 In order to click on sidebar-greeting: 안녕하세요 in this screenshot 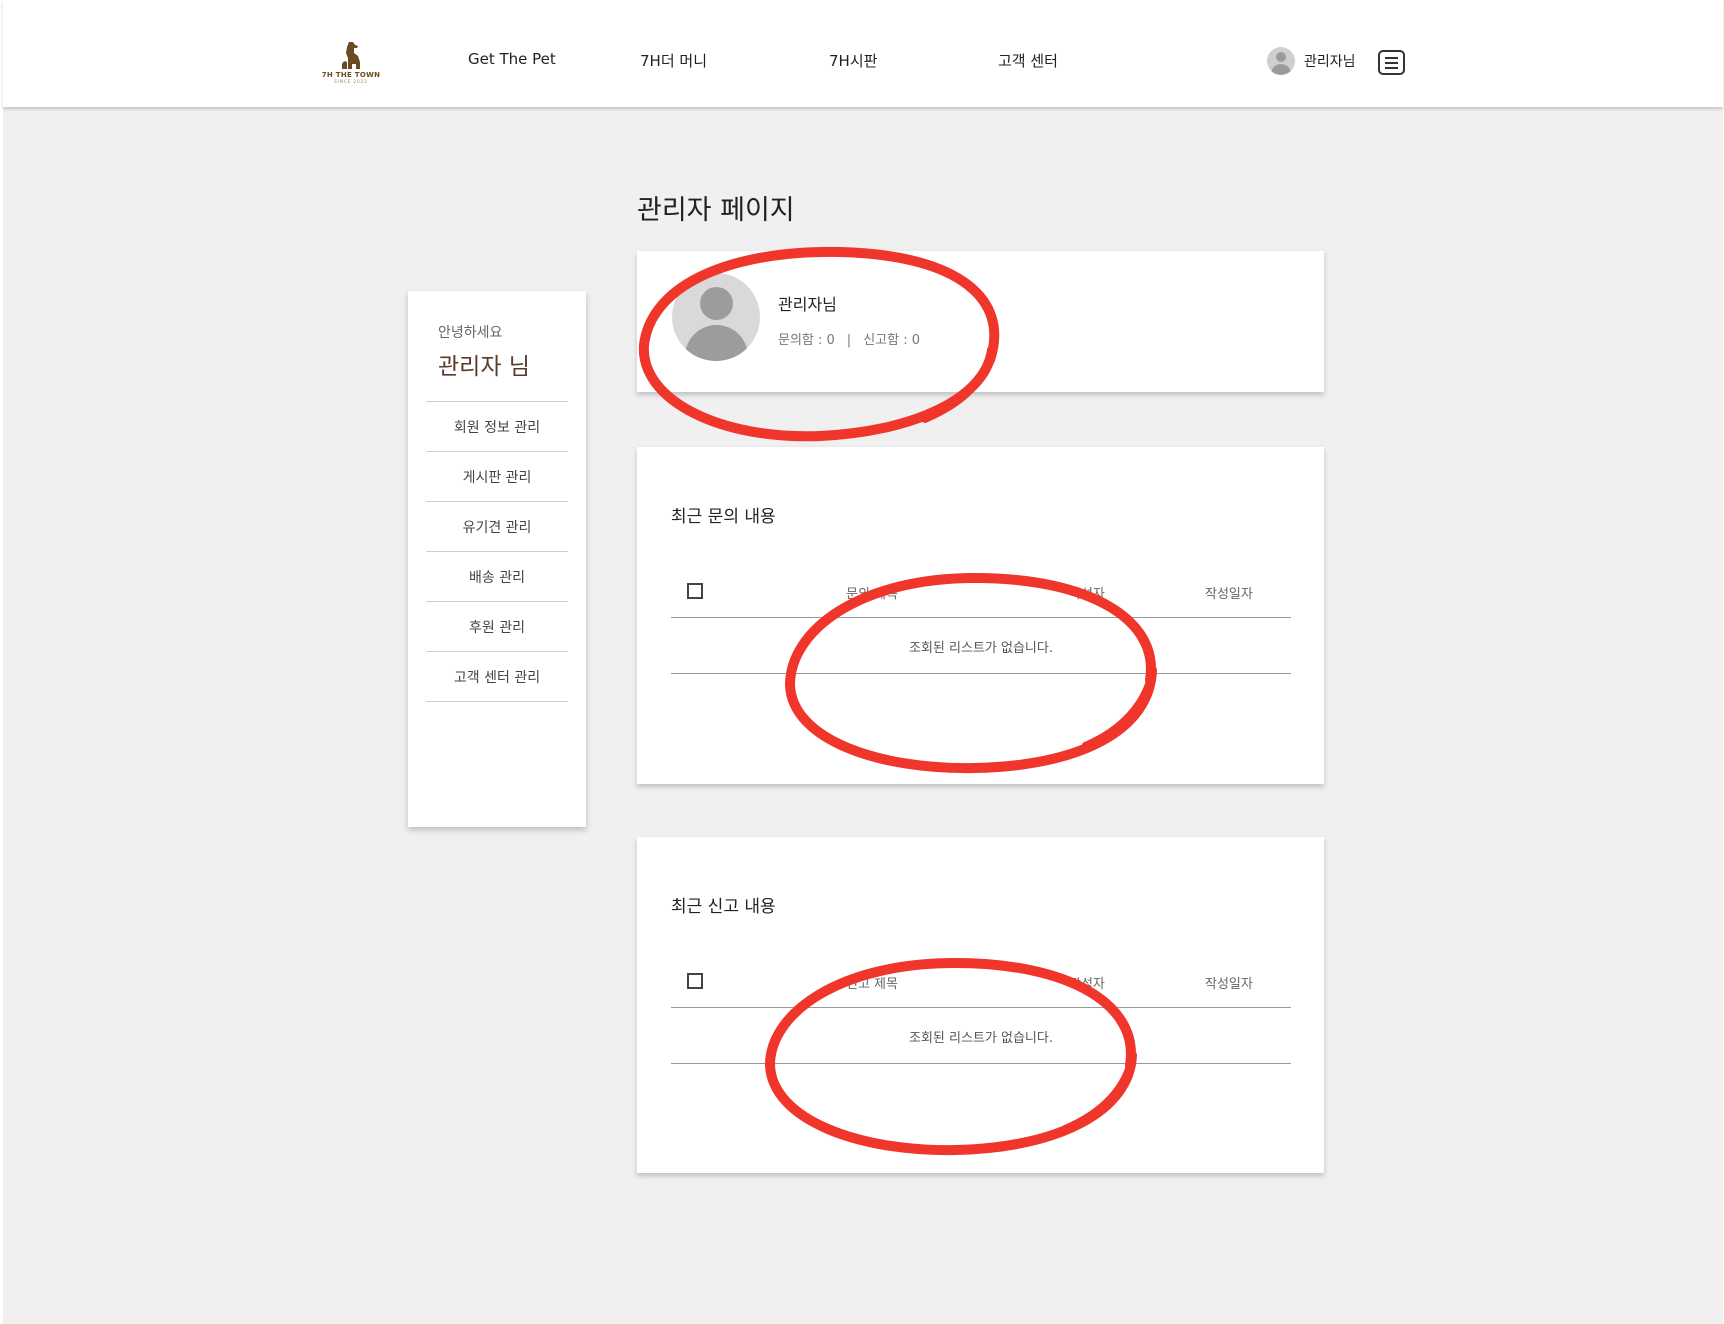, I will do `click(470, 333)`.